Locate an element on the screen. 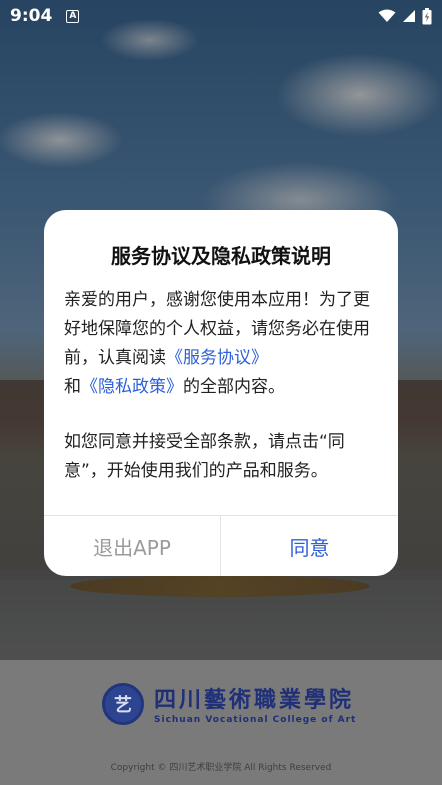 This screenshot has width=442, height=785. copyright-text: Copyright © 四川艺术职业学院 All Rights Reserved is located at coordinates (221, 768).